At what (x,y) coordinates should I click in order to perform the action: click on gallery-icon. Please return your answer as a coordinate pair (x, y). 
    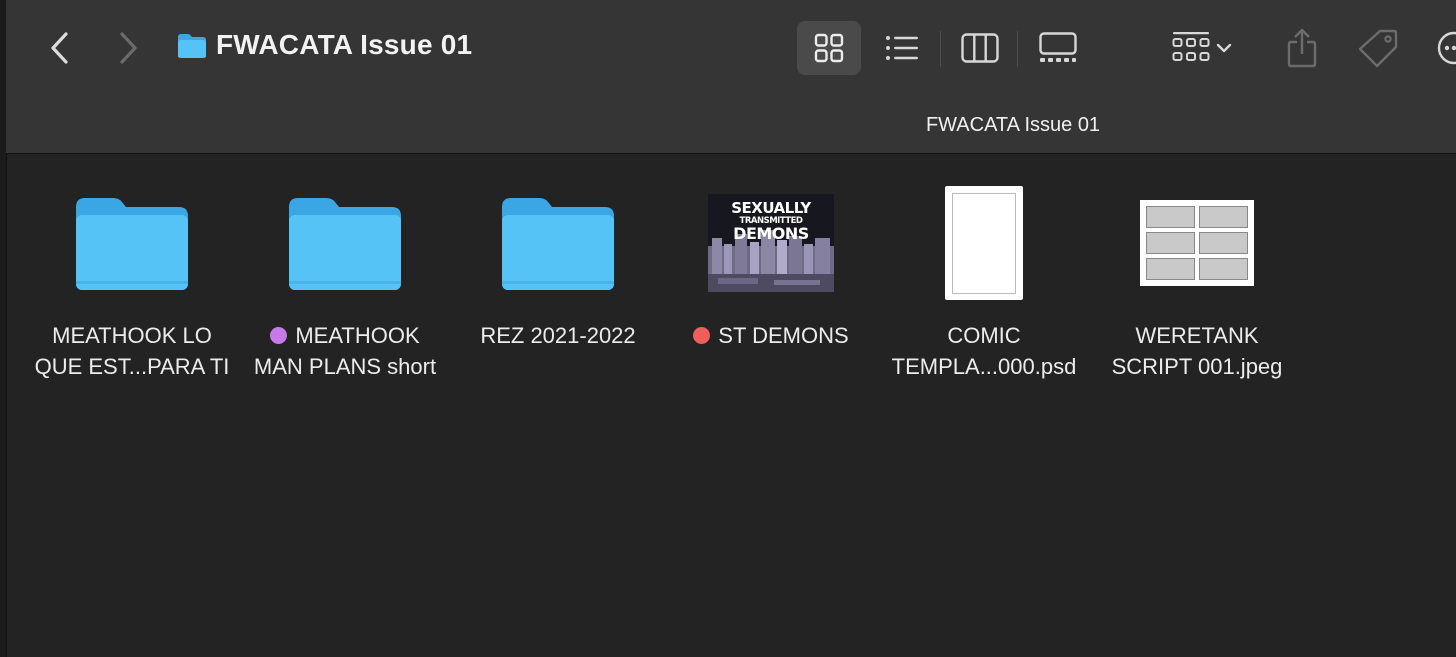
    Looking at the image, I should click on (1058, 47).